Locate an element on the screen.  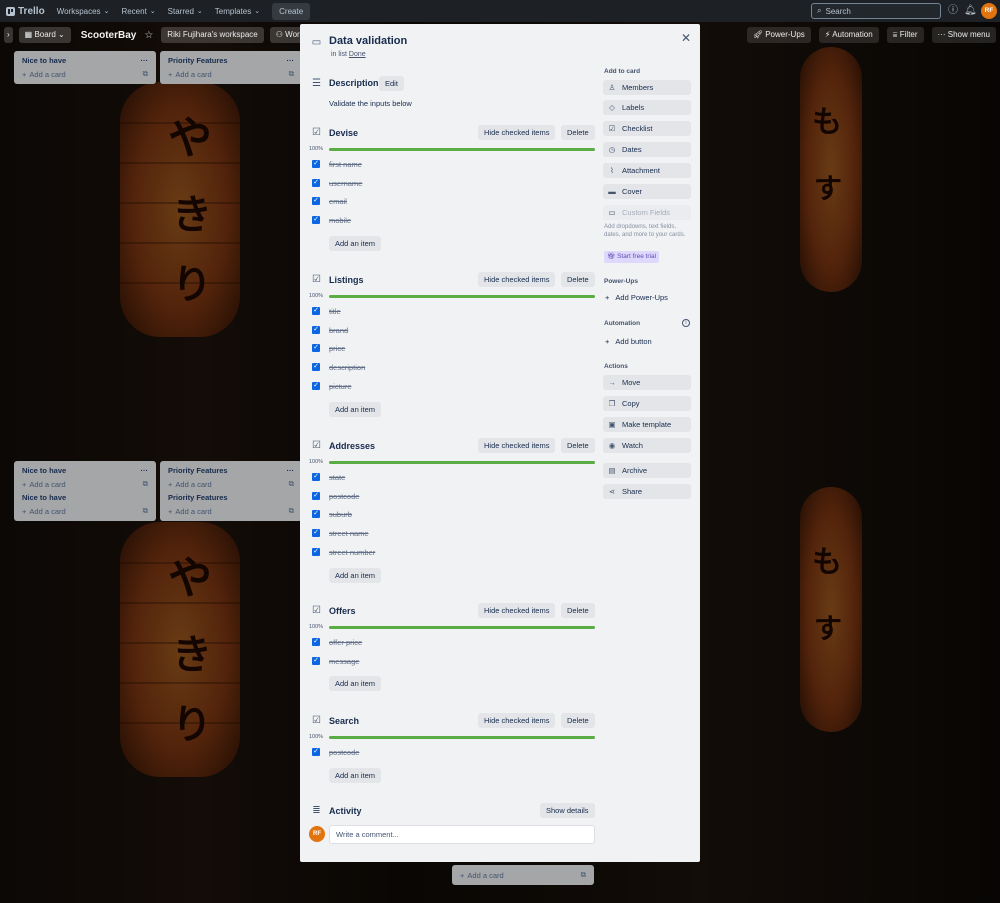
starred-menu: Starred ⌄ is located at coordinates (185, 11).